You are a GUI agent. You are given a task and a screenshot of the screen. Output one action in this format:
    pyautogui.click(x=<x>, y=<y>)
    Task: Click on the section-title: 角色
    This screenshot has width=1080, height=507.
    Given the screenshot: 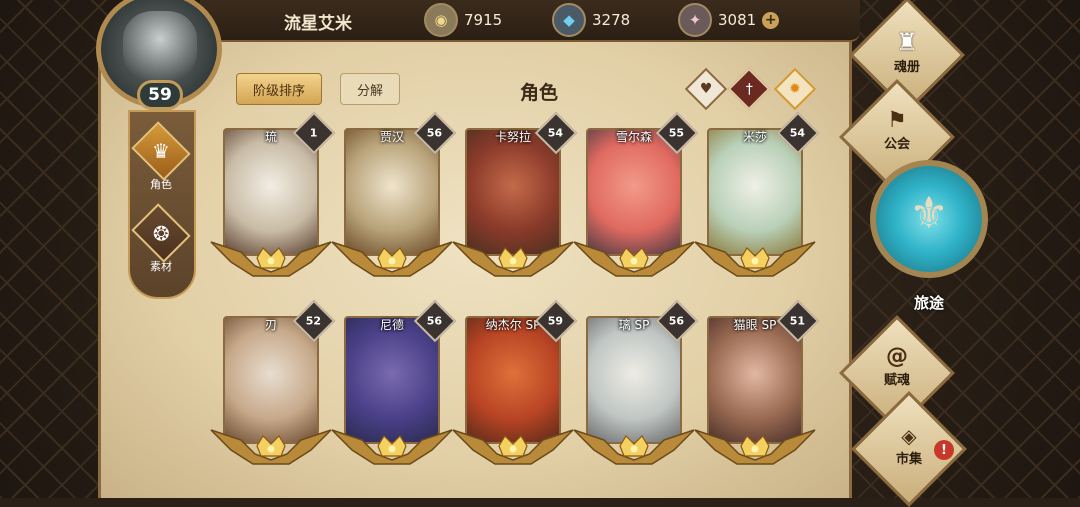 What is the action you would take?
    pyautogui.click(x=539, y=93)
    